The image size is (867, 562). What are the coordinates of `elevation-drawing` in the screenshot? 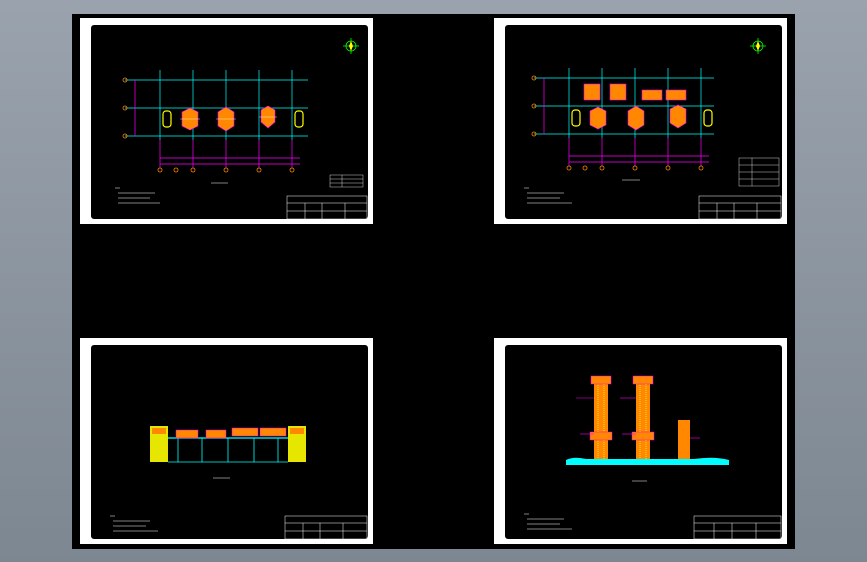 It's located at (239, 483).